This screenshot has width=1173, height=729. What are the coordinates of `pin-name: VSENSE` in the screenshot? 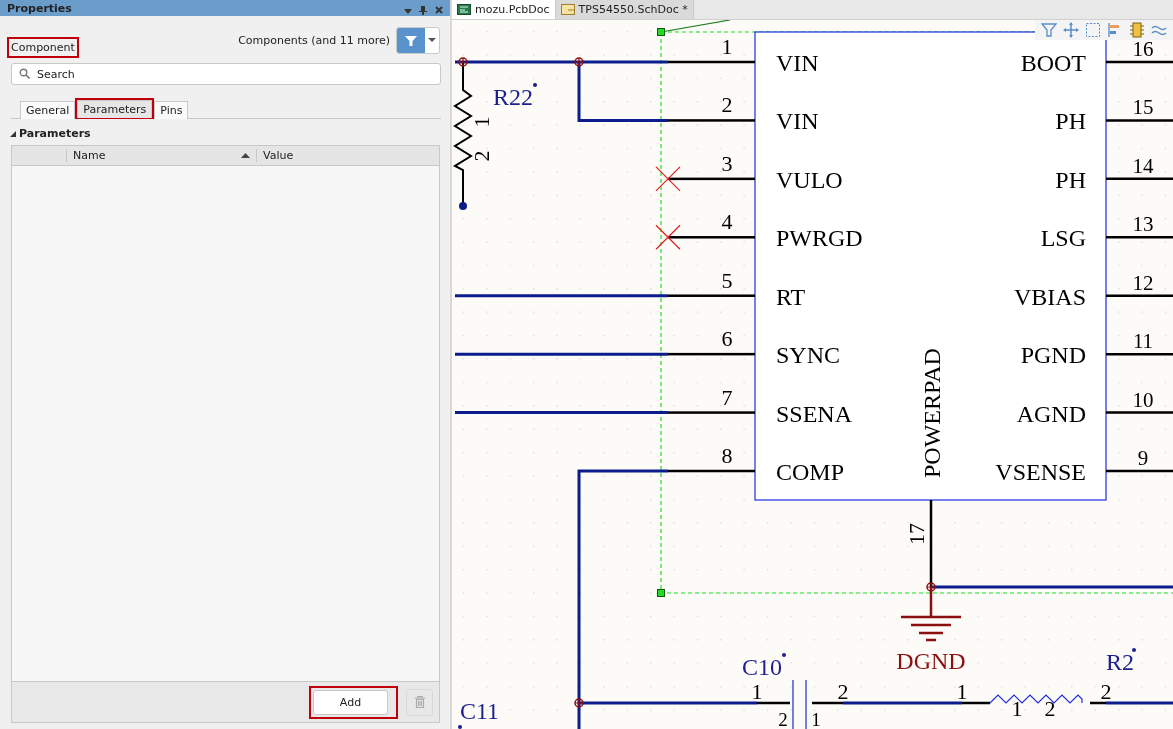 It's located at (1040, 472).